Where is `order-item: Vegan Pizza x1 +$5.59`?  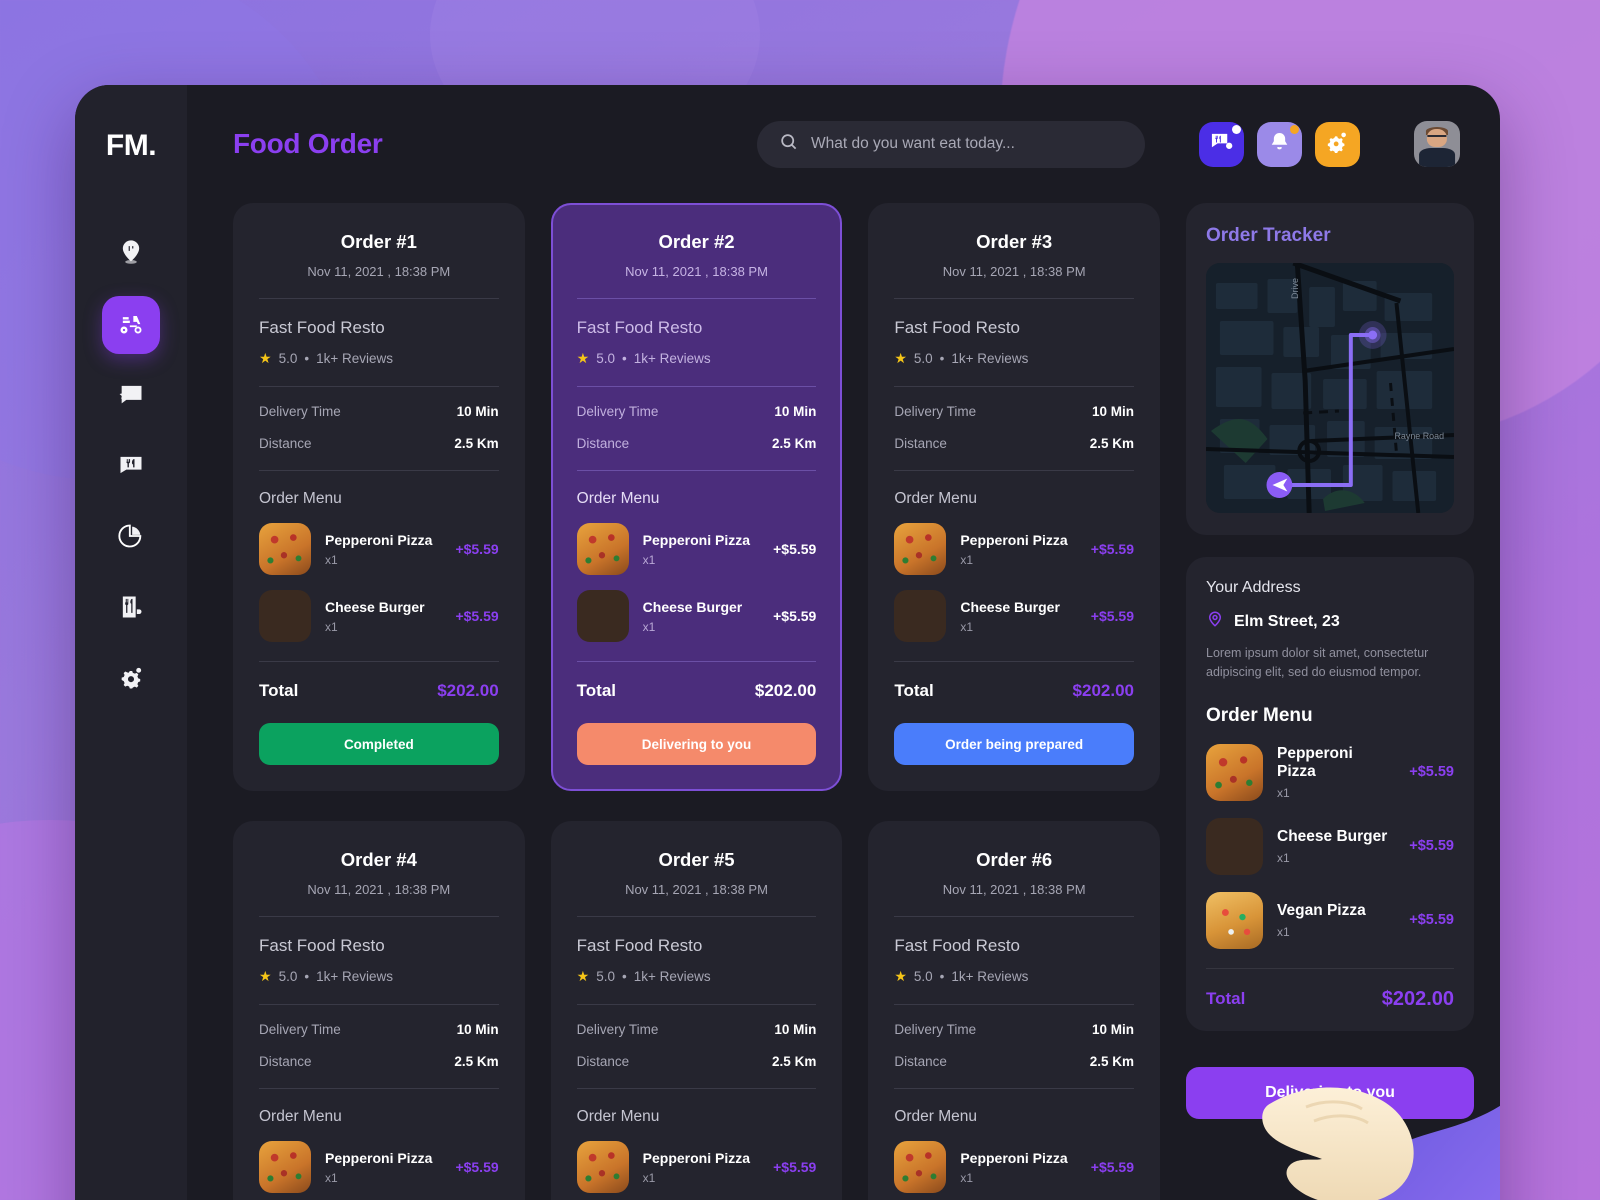
order-item: Vegan Pizza x1 +$5.59 is located at coordinates (1330, 920).